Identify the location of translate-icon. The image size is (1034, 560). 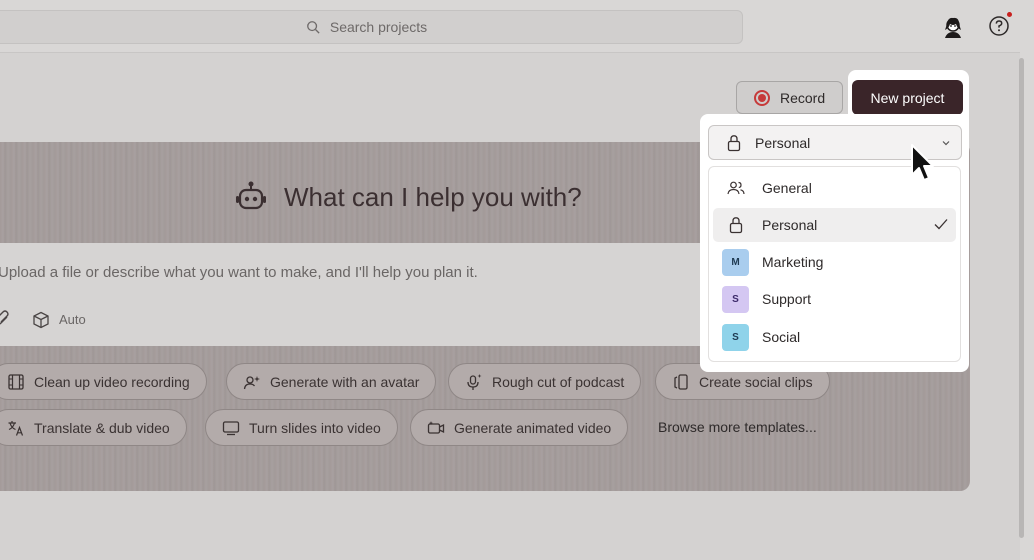
(16, 428).